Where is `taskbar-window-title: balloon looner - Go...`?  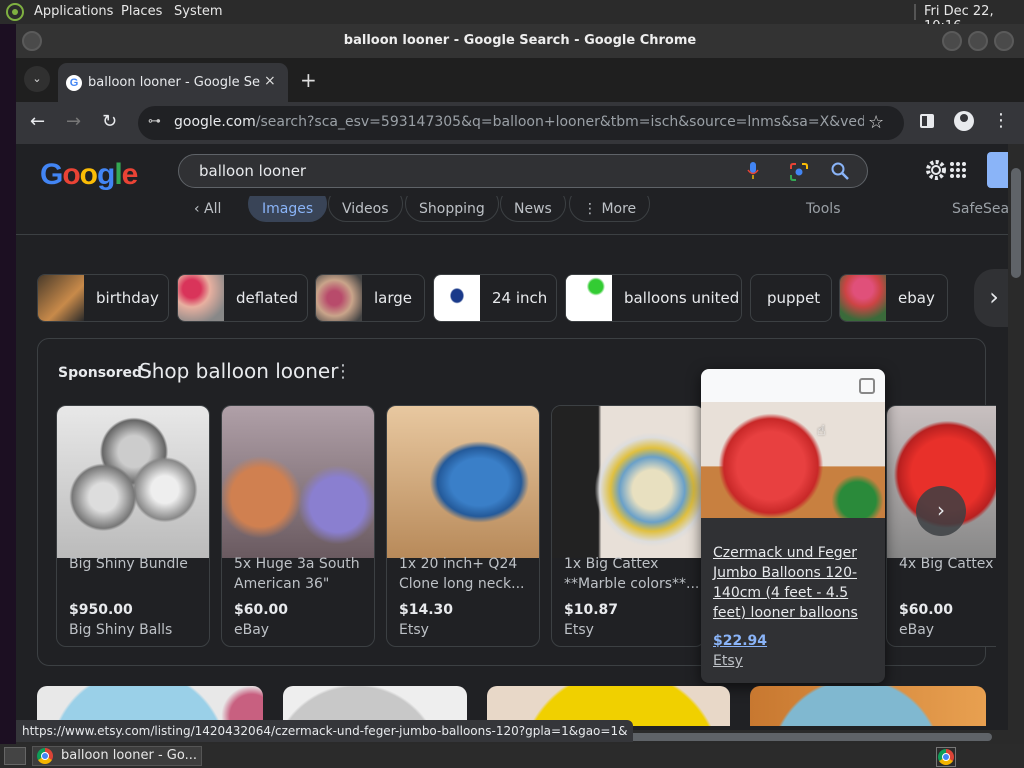
taskbar-window-title: balloon looner - Go... is located at coordinates (129, 755).